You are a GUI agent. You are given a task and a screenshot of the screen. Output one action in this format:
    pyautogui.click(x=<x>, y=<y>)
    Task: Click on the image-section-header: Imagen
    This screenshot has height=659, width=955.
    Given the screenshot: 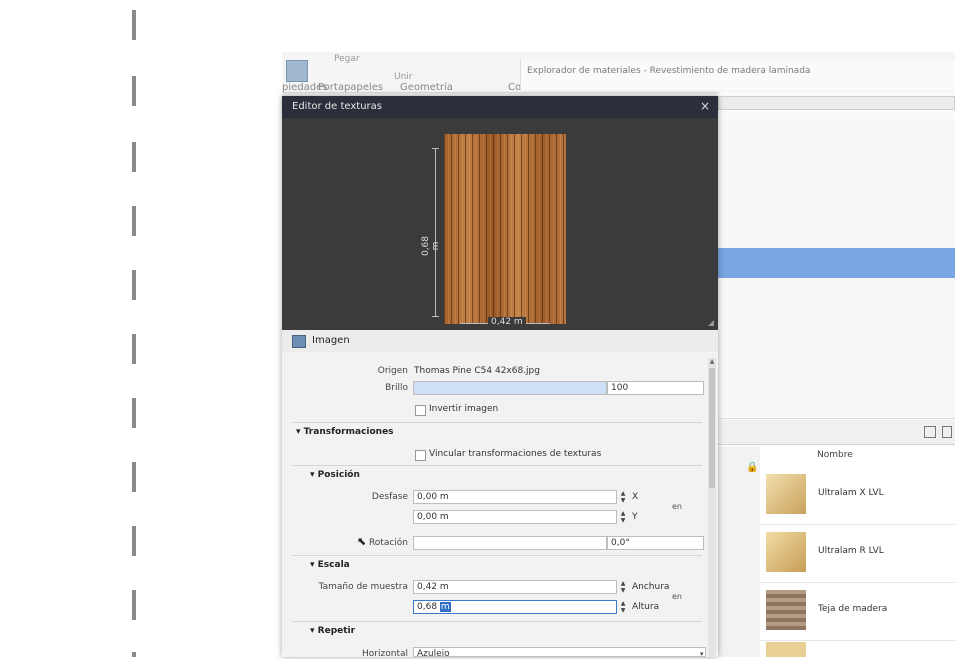 What is the action you would take?
    pyautogui.click(x=500, y=341)
    